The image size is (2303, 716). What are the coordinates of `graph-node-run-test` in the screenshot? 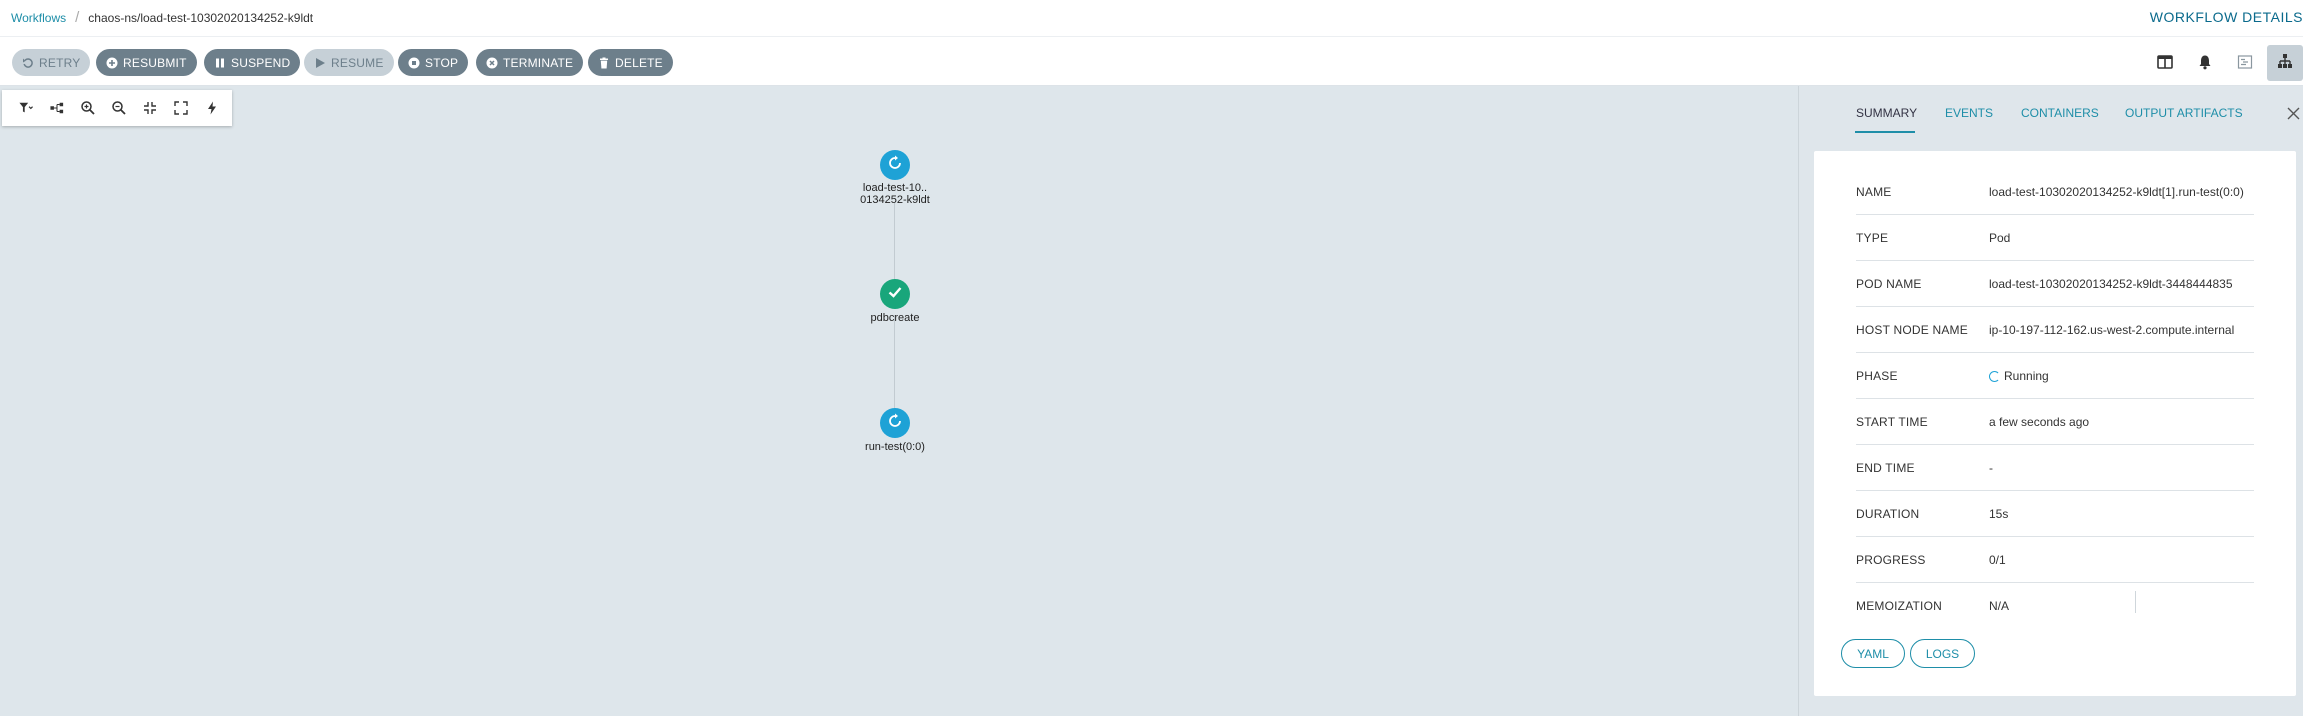 It's located at (895, 423).